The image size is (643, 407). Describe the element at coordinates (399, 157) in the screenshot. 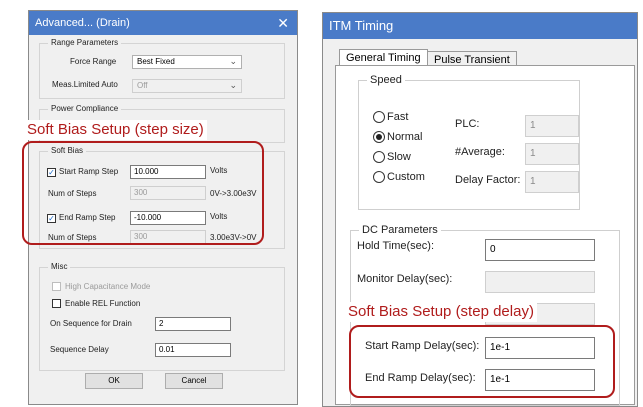

I see `radio-slow-label: Slow` at that location.